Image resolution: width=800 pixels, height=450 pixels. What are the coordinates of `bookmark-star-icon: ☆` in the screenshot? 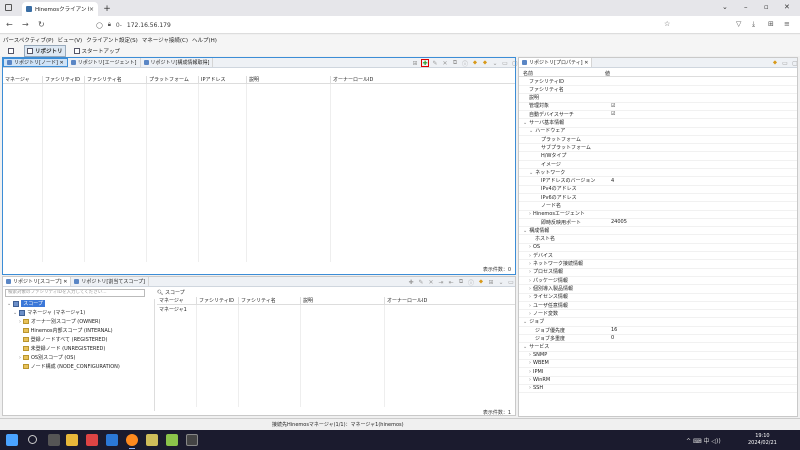 It's located at (667, 24).